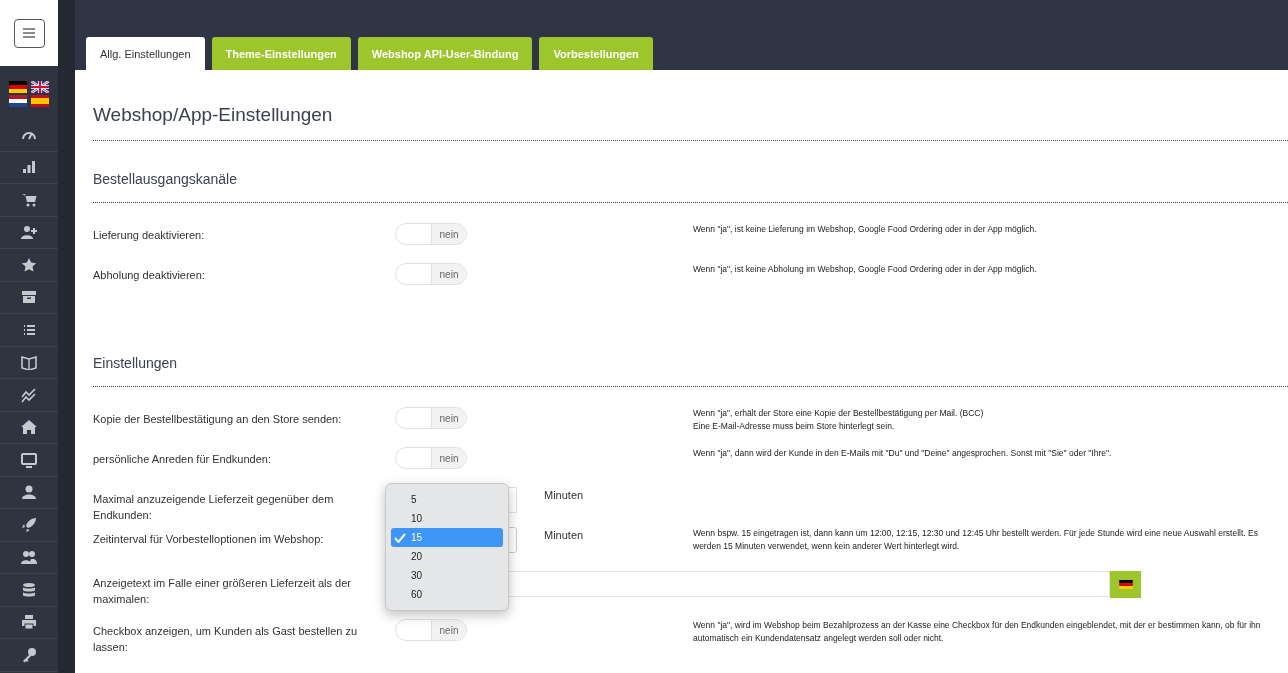  Describe the element at coordinates (29, 654) in the screenshot. I see `key-icon` at that location.